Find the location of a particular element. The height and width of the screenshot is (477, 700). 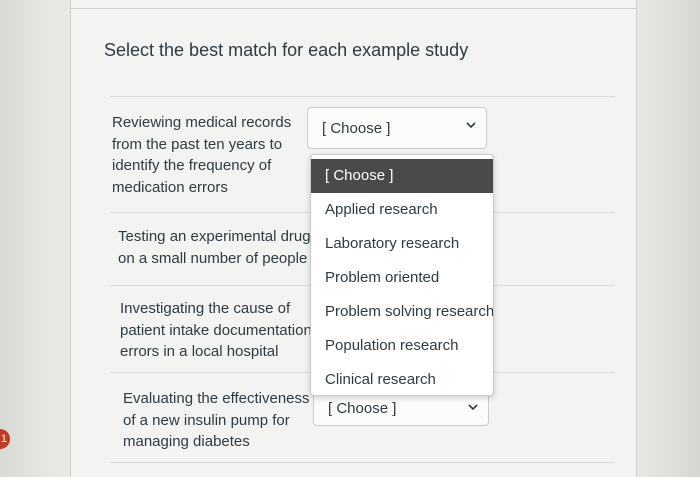

prompt-line: Evaluating the effectiveness is located at coordinates (216, 398).